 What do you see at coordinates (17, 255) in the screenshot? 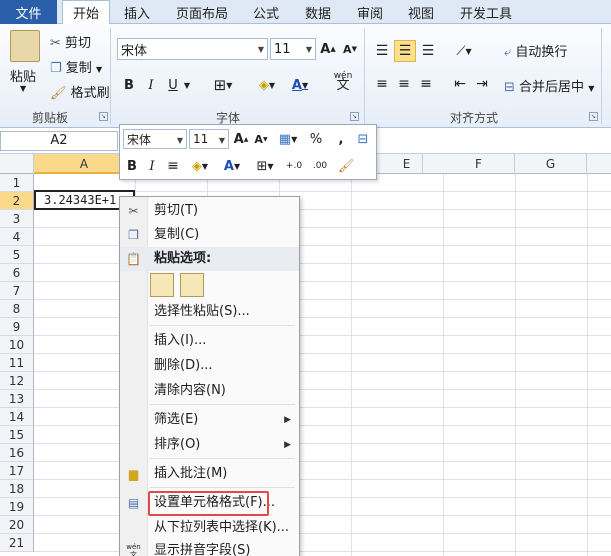
I see `row-header: 5` at bounding box center [17, 255].